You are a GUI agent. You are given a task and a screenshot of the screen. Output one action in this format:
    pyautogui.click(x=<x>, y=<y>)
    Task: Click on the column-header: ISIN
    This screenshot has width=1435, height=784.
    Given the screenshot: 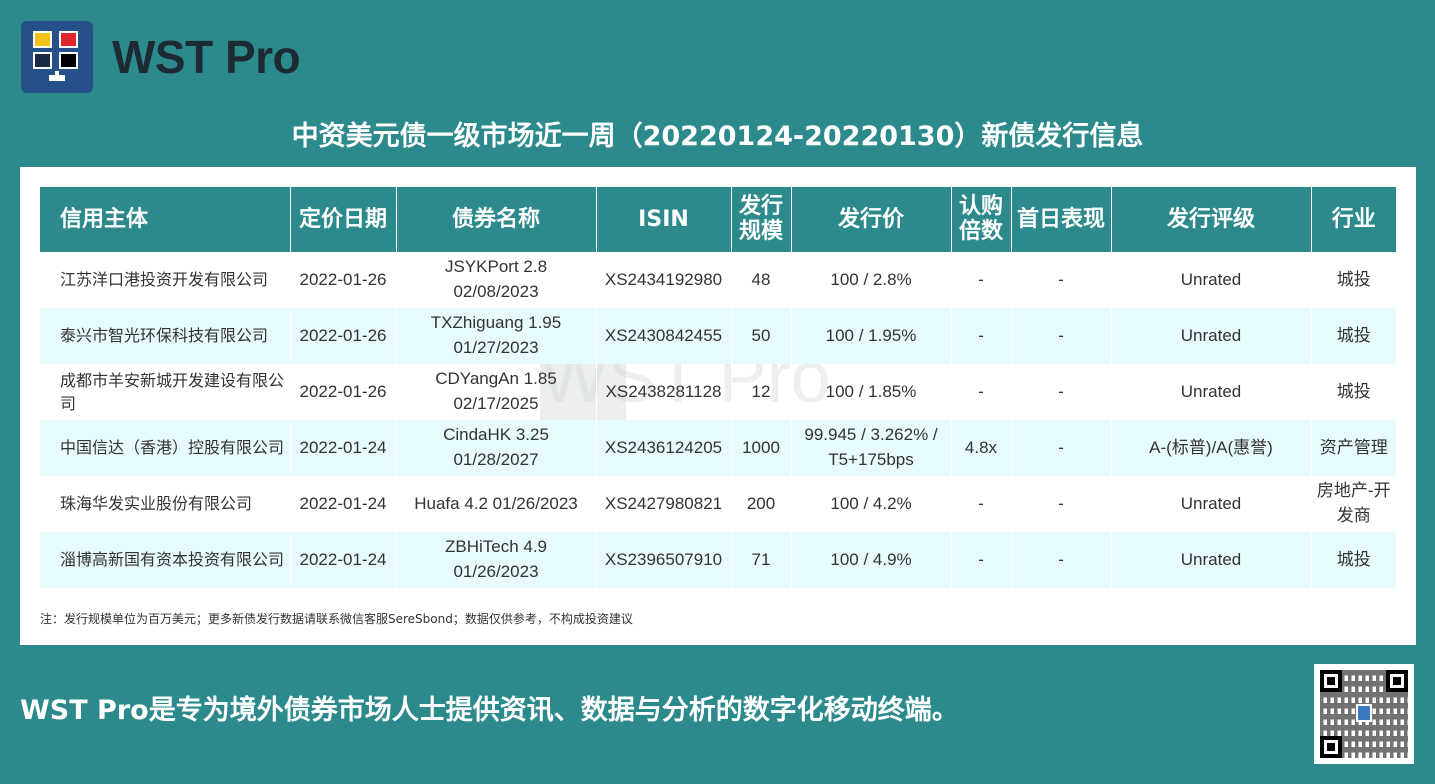 What is the action you would take?
    pyautogui.click(x=664, y=219)
    